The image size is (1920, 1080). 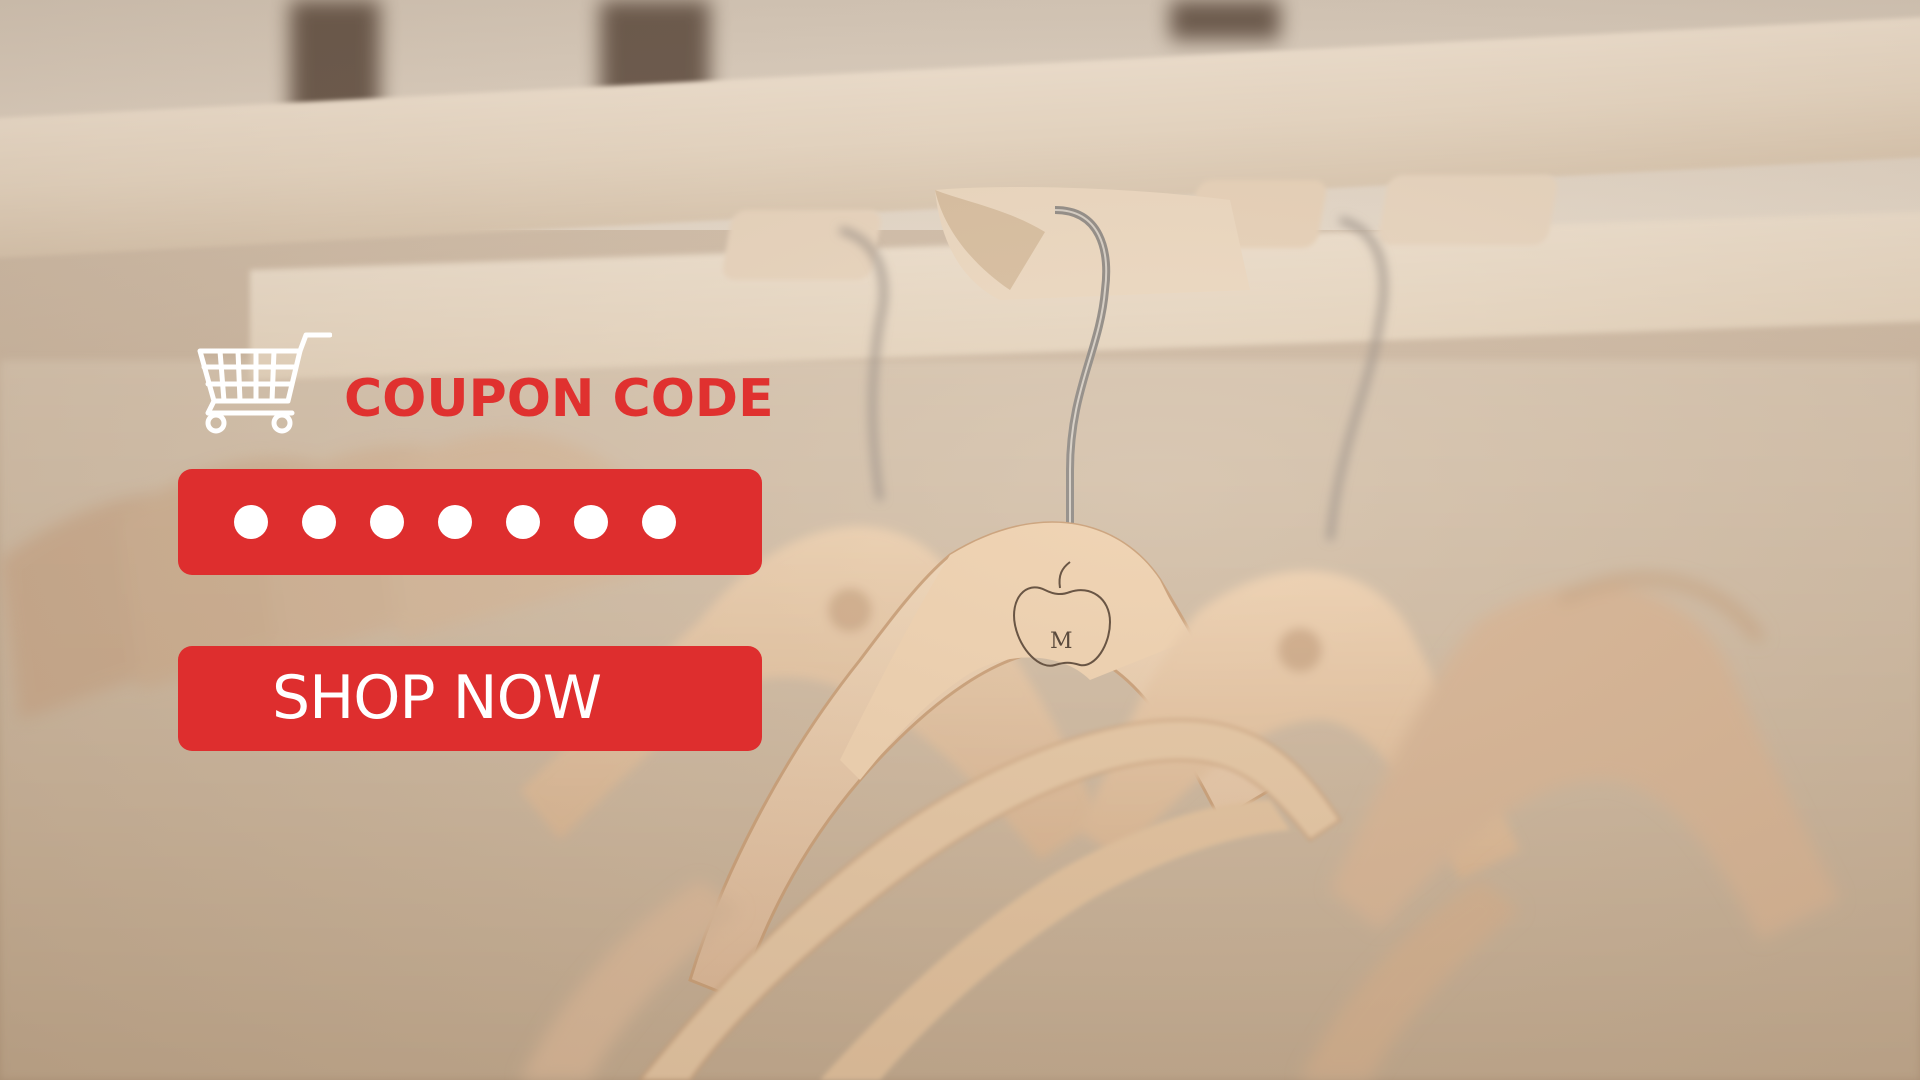 I want to click on shop-now-button: SHOP NOW, so click(x=470, y=698).